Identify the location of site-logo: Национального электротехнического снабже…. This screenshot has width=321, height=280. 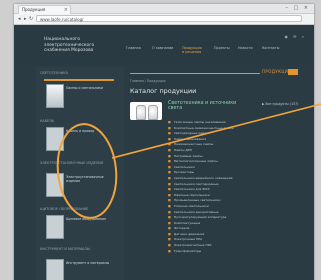
(78, 45).